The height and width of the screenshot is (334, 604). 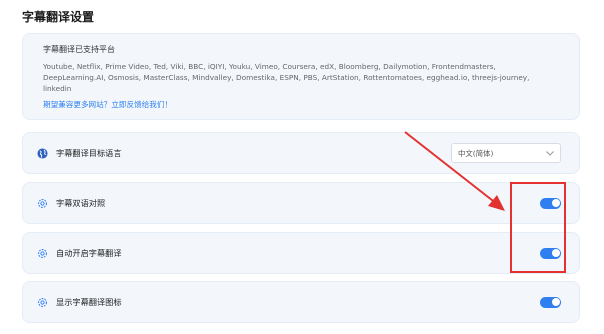 I want to click on annotation-highlight-box, so click(x=538, y=227).